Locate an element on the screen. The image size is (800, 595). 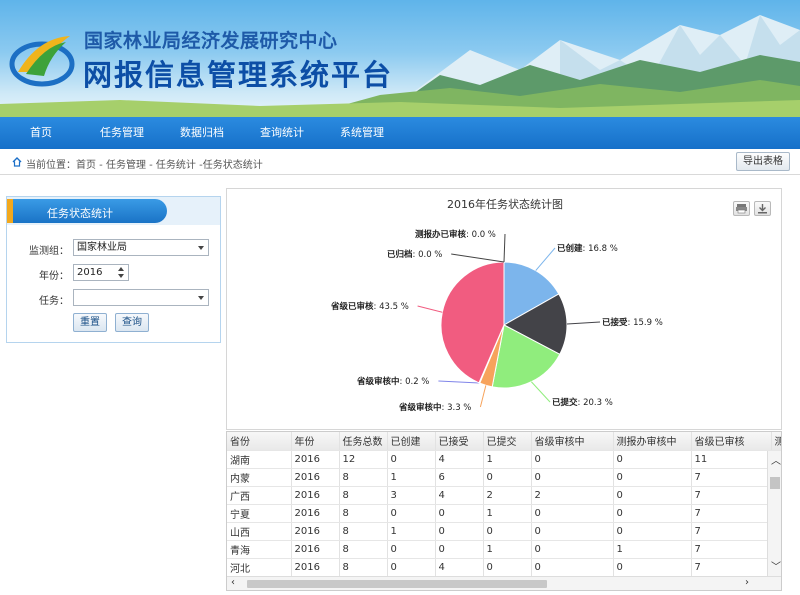
table-cell: 宁夏 is located at coordinates (259, 513).